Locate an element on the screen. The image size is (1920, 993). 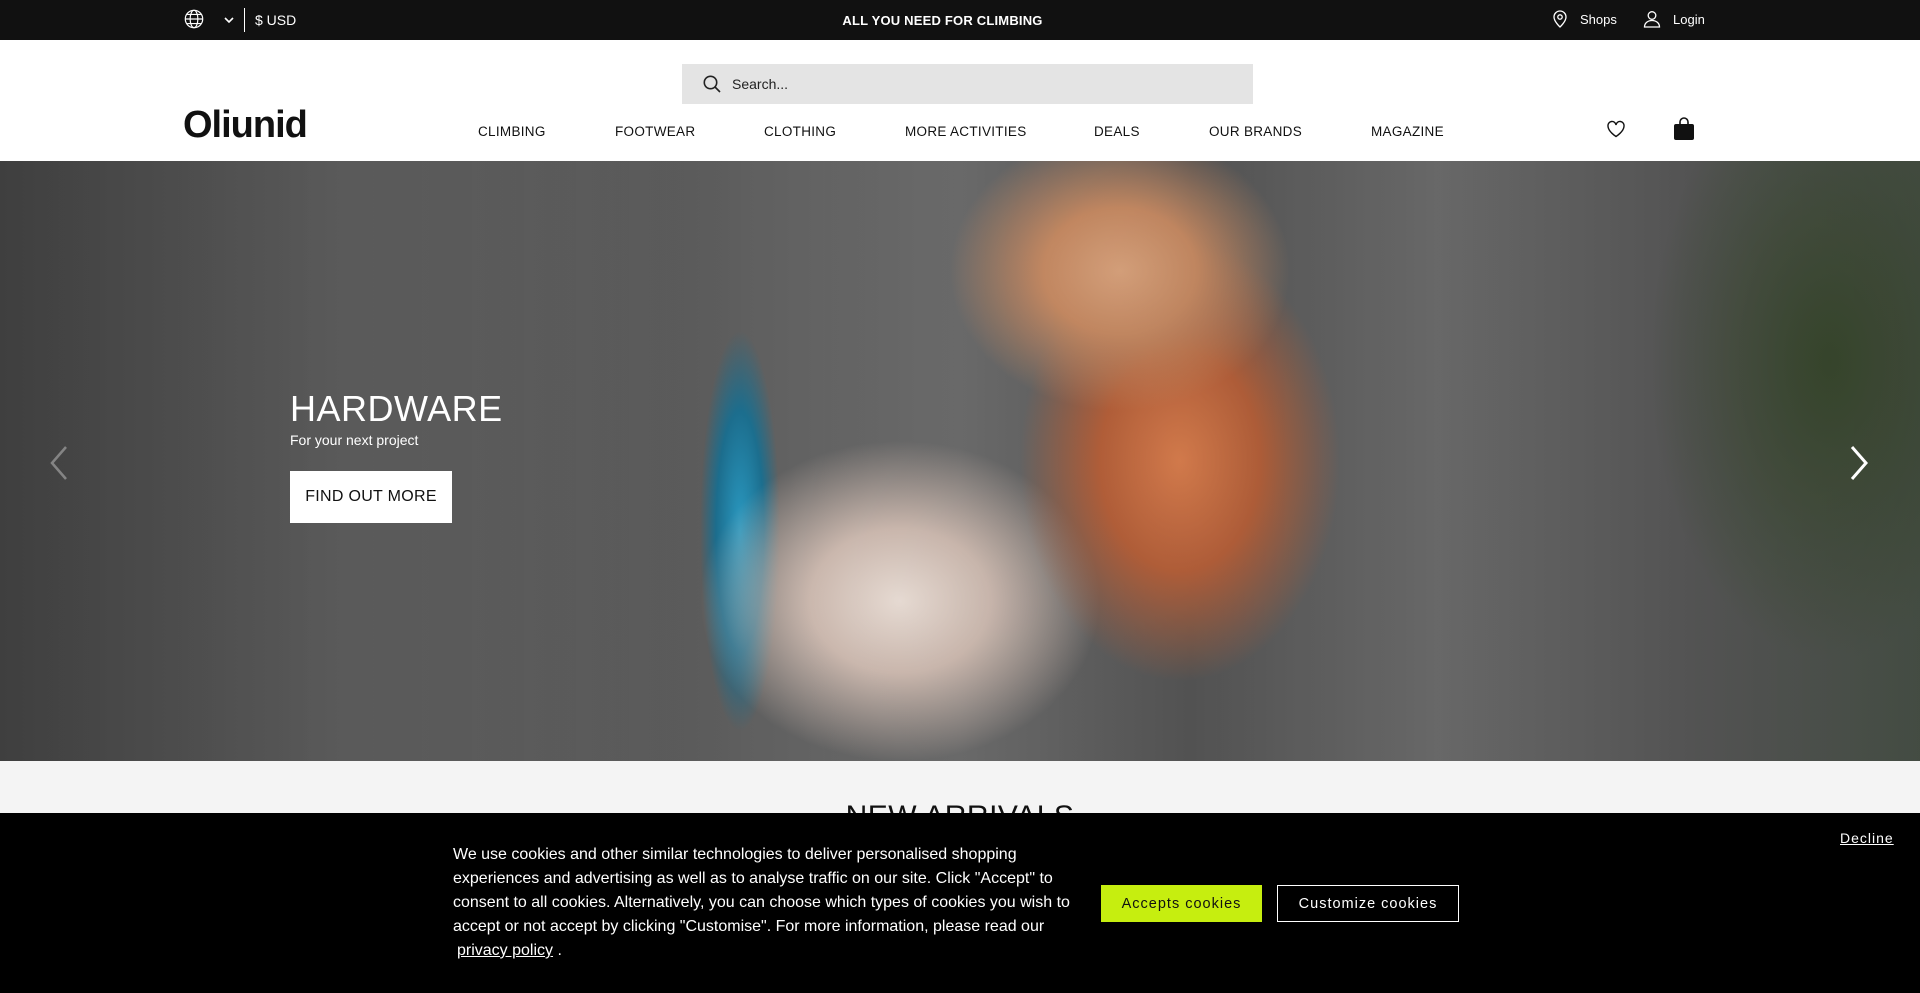
nav-clothing: CLOTHING is located at coordinates (800, 131).